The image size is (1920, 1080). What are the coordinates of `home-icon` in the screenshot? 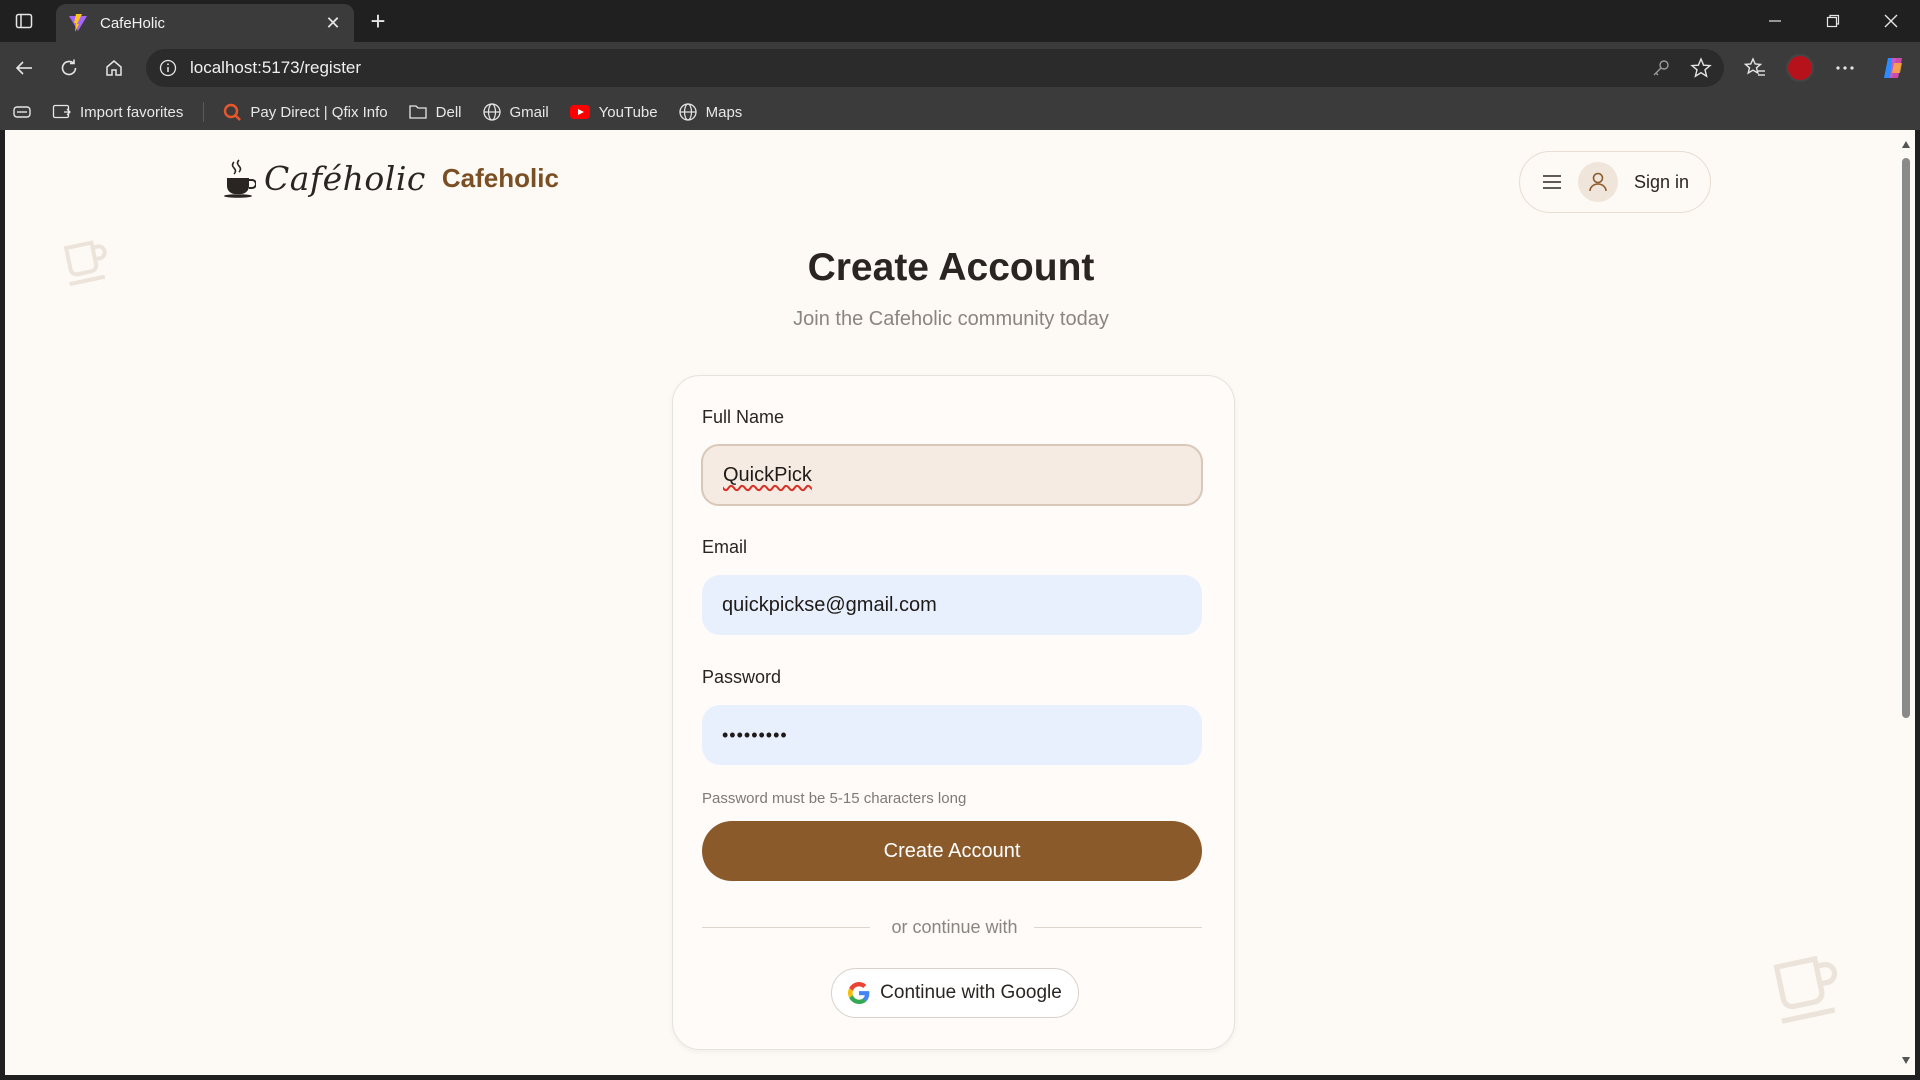 It's located at (114, 68).